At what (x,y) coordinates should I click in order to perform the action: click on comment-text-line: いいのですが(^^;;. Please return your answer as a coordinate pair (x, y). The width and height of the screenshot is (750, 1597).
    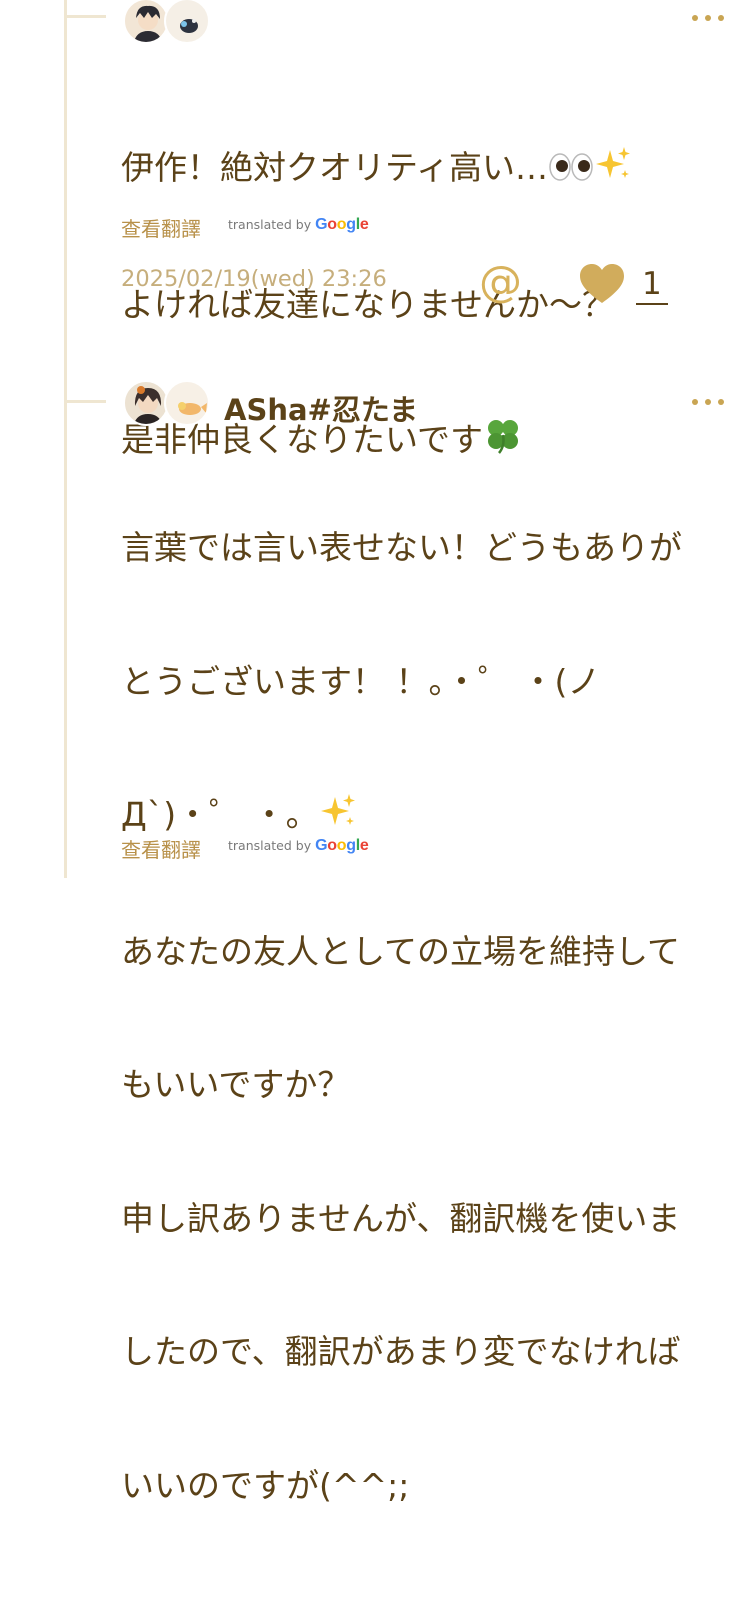
    Looking at the image, I should click on (265, 1485).